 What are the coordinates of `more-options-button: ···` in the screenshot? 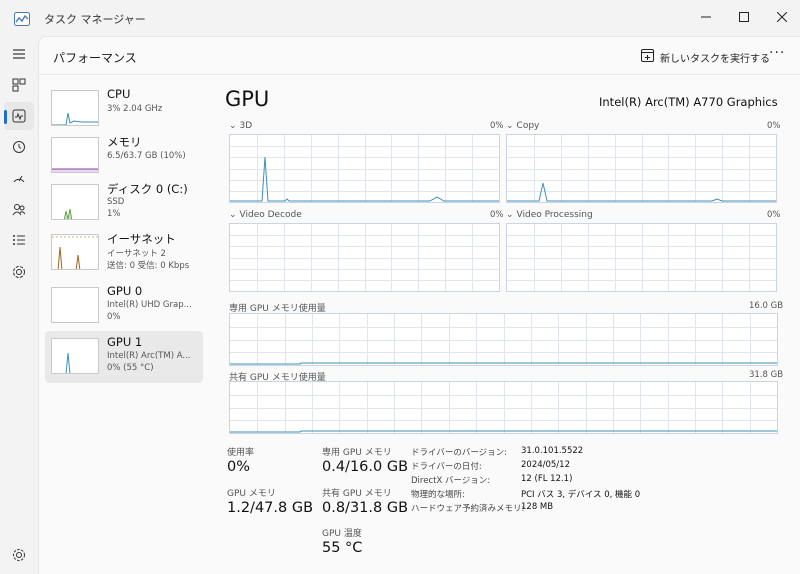 It's located at (777, 53).